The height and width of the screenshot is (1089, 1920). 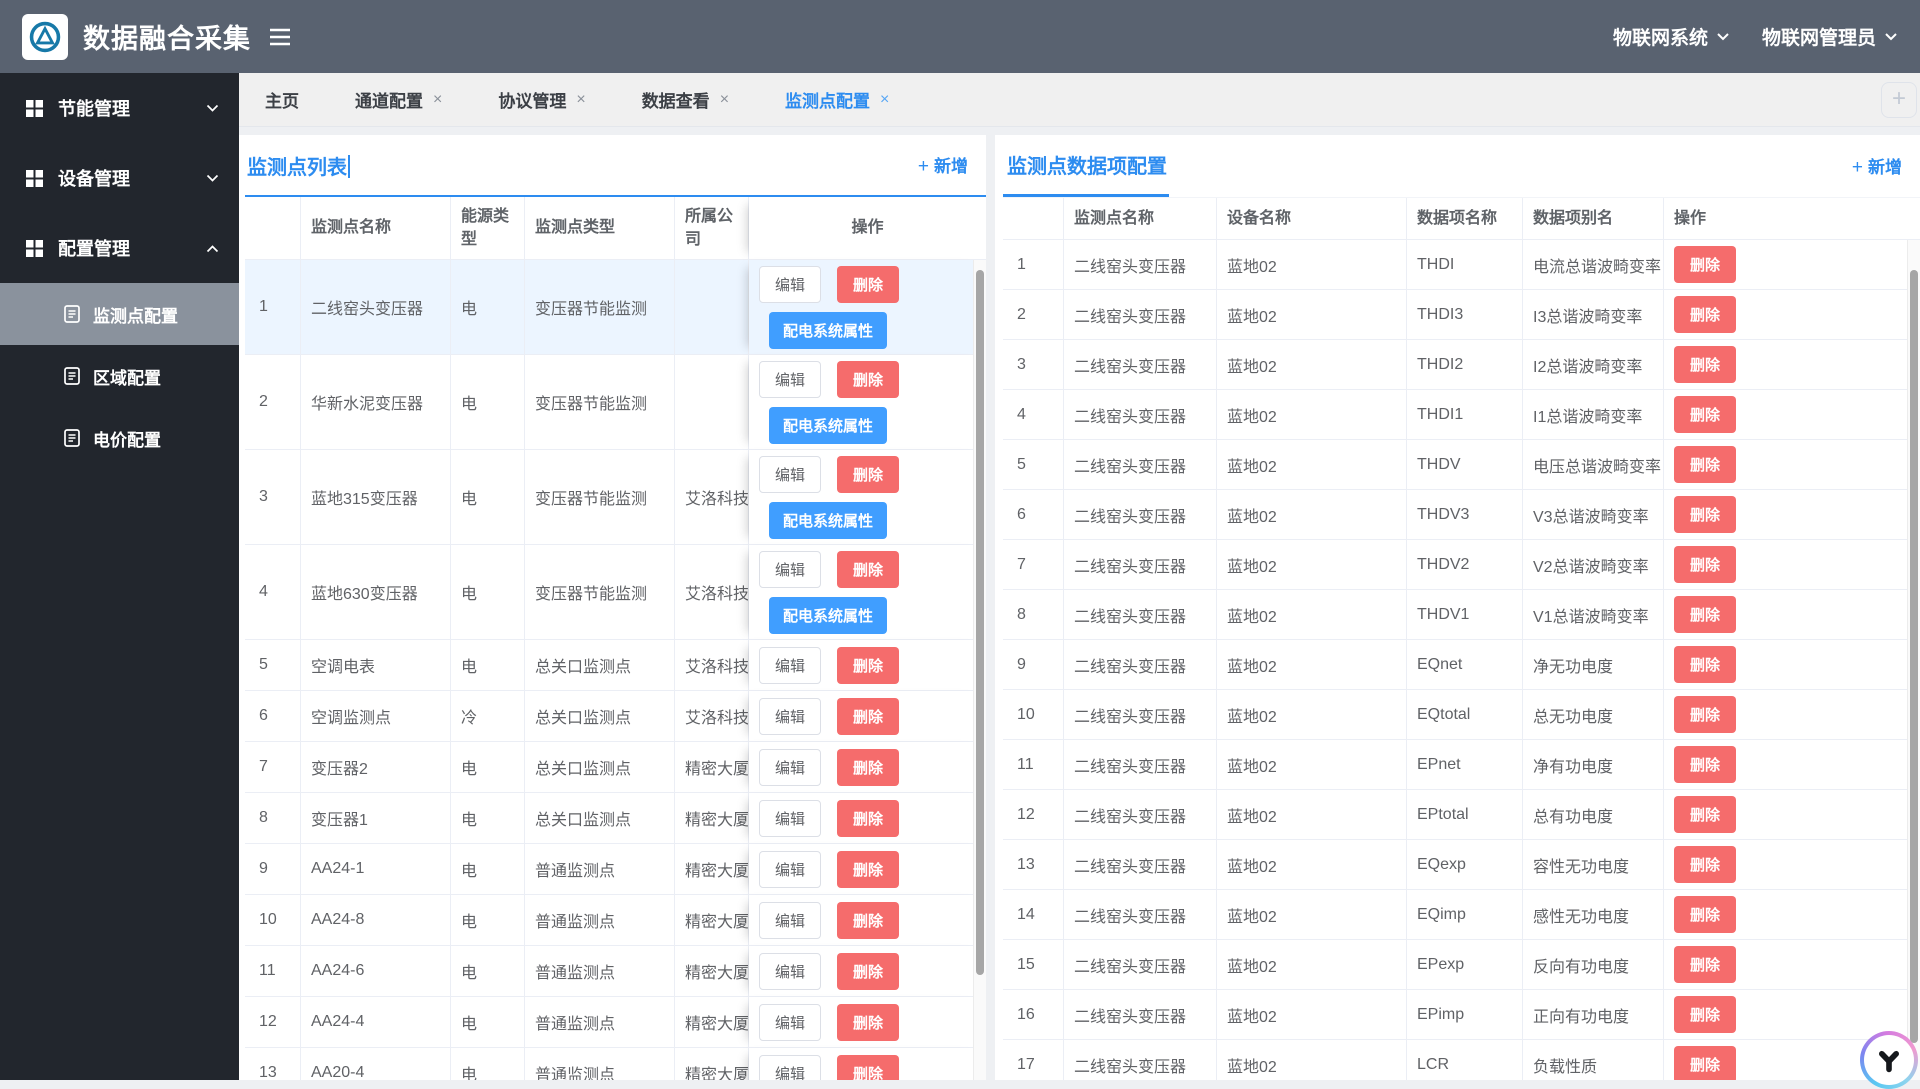 I want to click on chevron-up-icon, so click(x=212, y=248).